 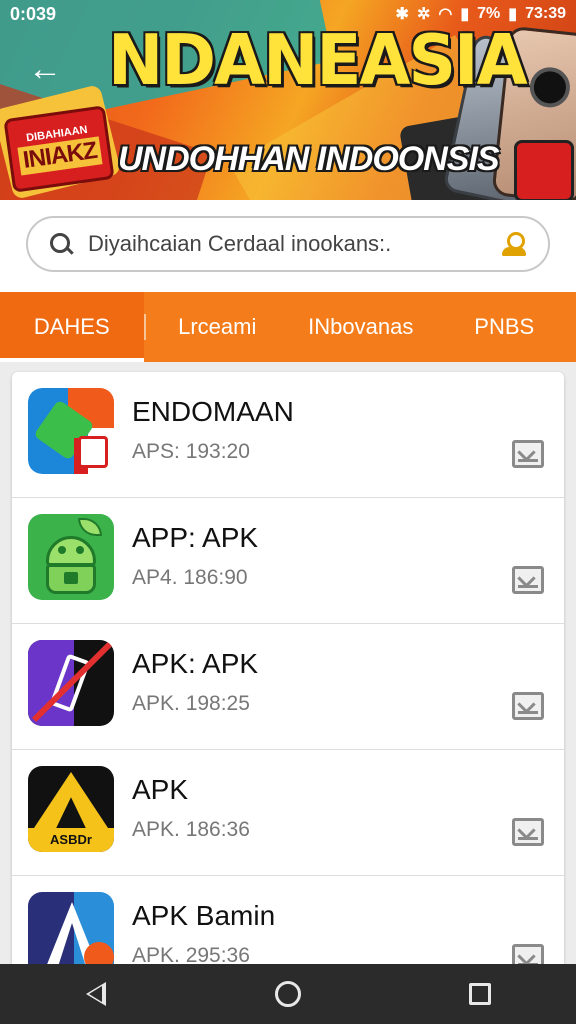 I want to click on app-meta: APS: 193:20, so click(x=191, y=451).